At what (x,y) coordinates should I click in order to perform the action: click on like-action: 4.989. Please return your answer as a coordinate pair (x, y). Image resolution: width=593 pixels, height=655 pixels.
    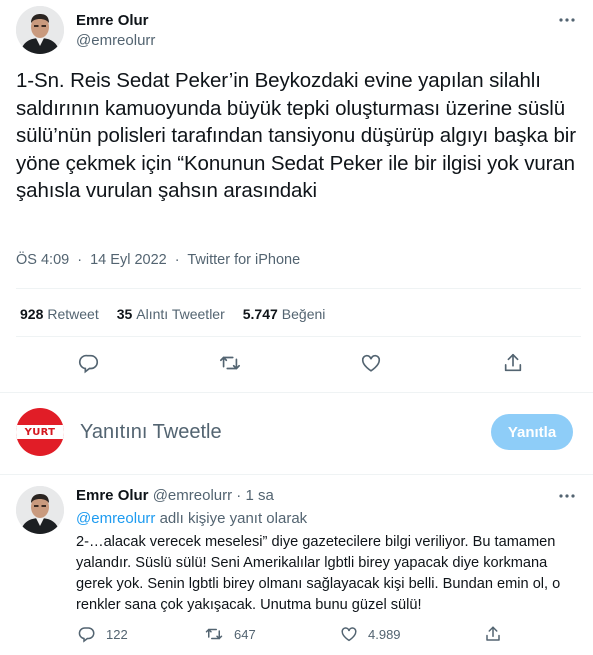
    Looking at the image, I should click on (370, 634).